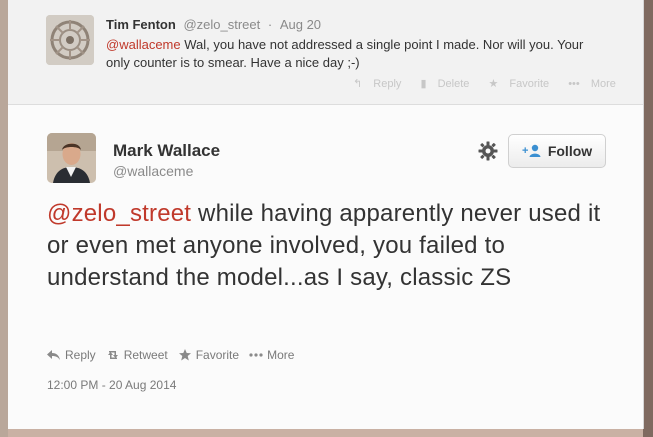  Describe the element at coordinates (256, 355) in the screenshot. I see `ellipsis-icon` at that location.